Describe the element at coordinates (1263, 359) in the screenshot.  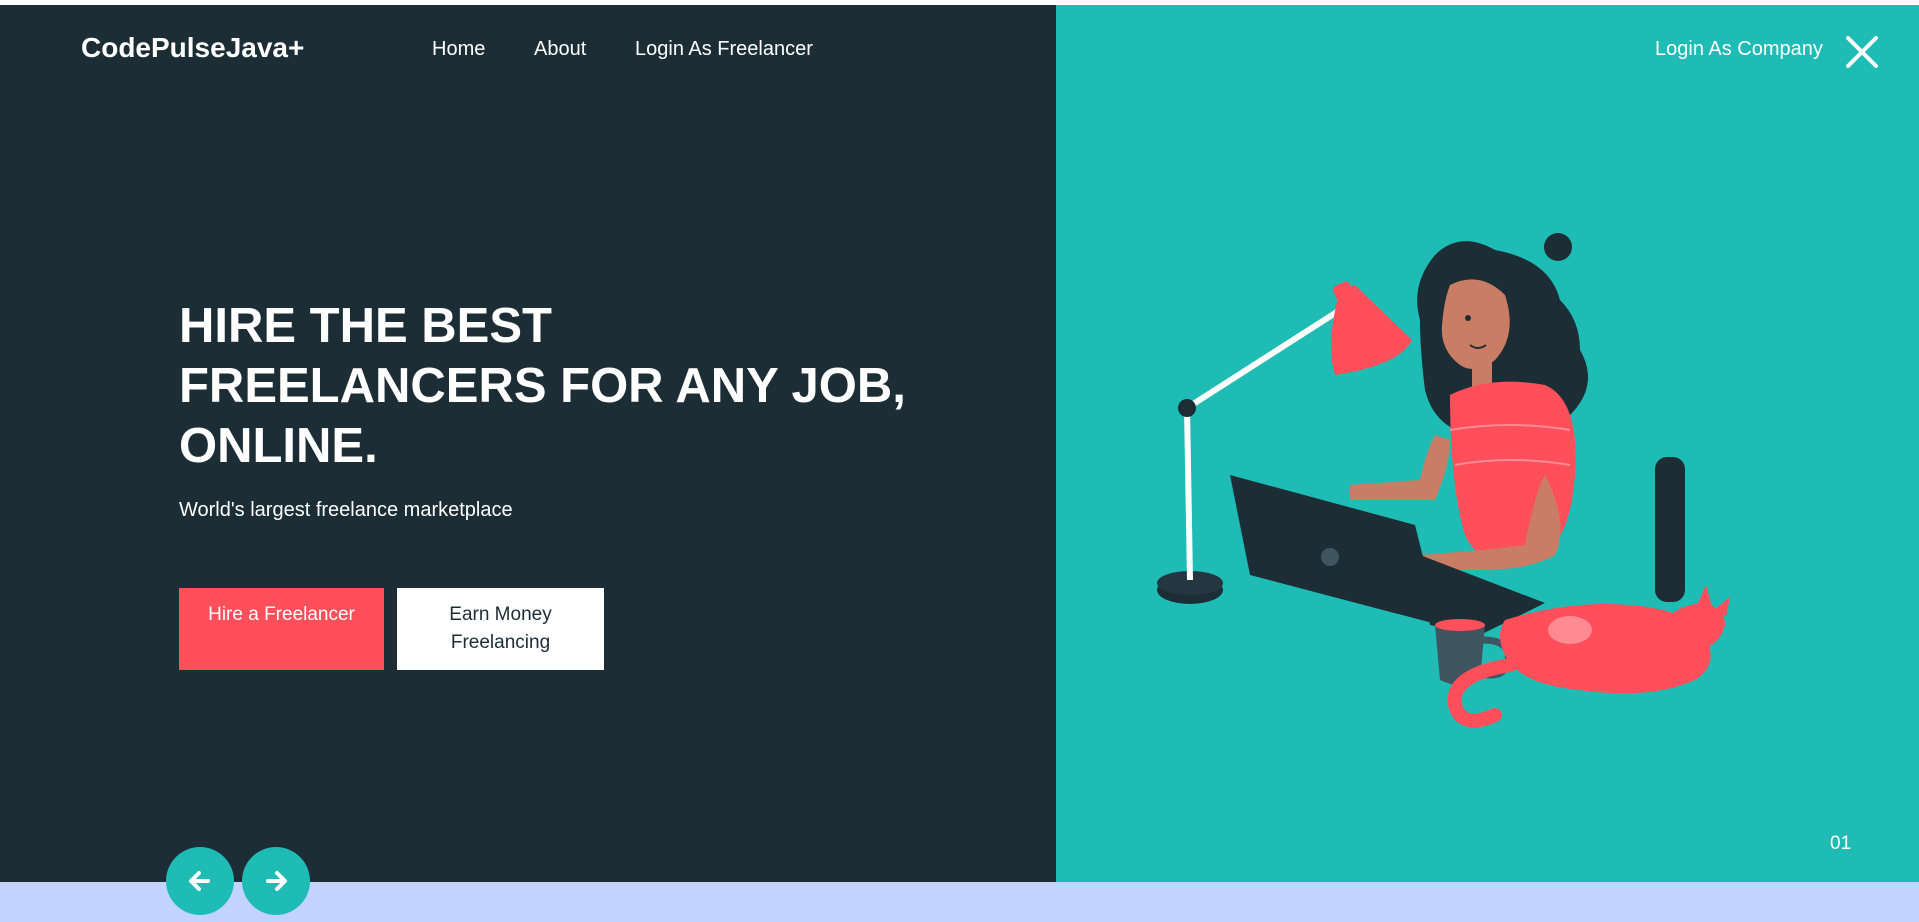
I see `lamp-arm` at that location.